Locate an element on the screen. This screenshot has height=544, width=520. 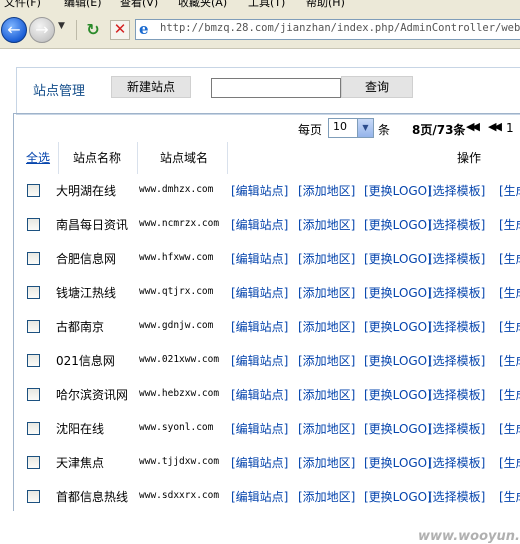
site-domain: www.hebzxw.com is located at coordinates (179, 393).